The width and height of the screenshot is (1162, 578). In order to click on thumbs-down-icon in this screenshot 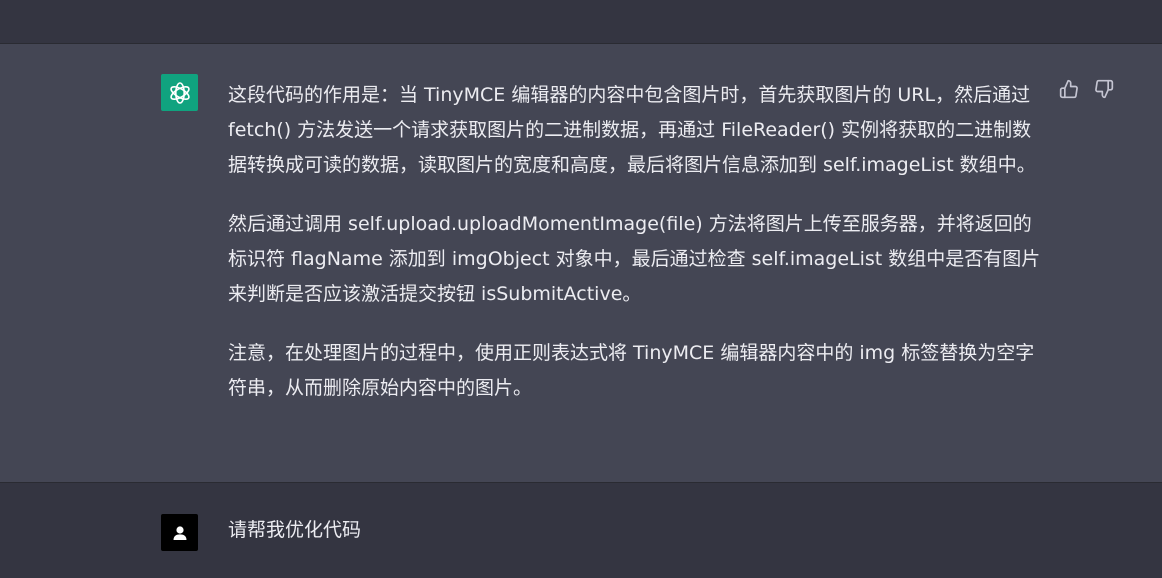, I will do `click(1104, 89)`.